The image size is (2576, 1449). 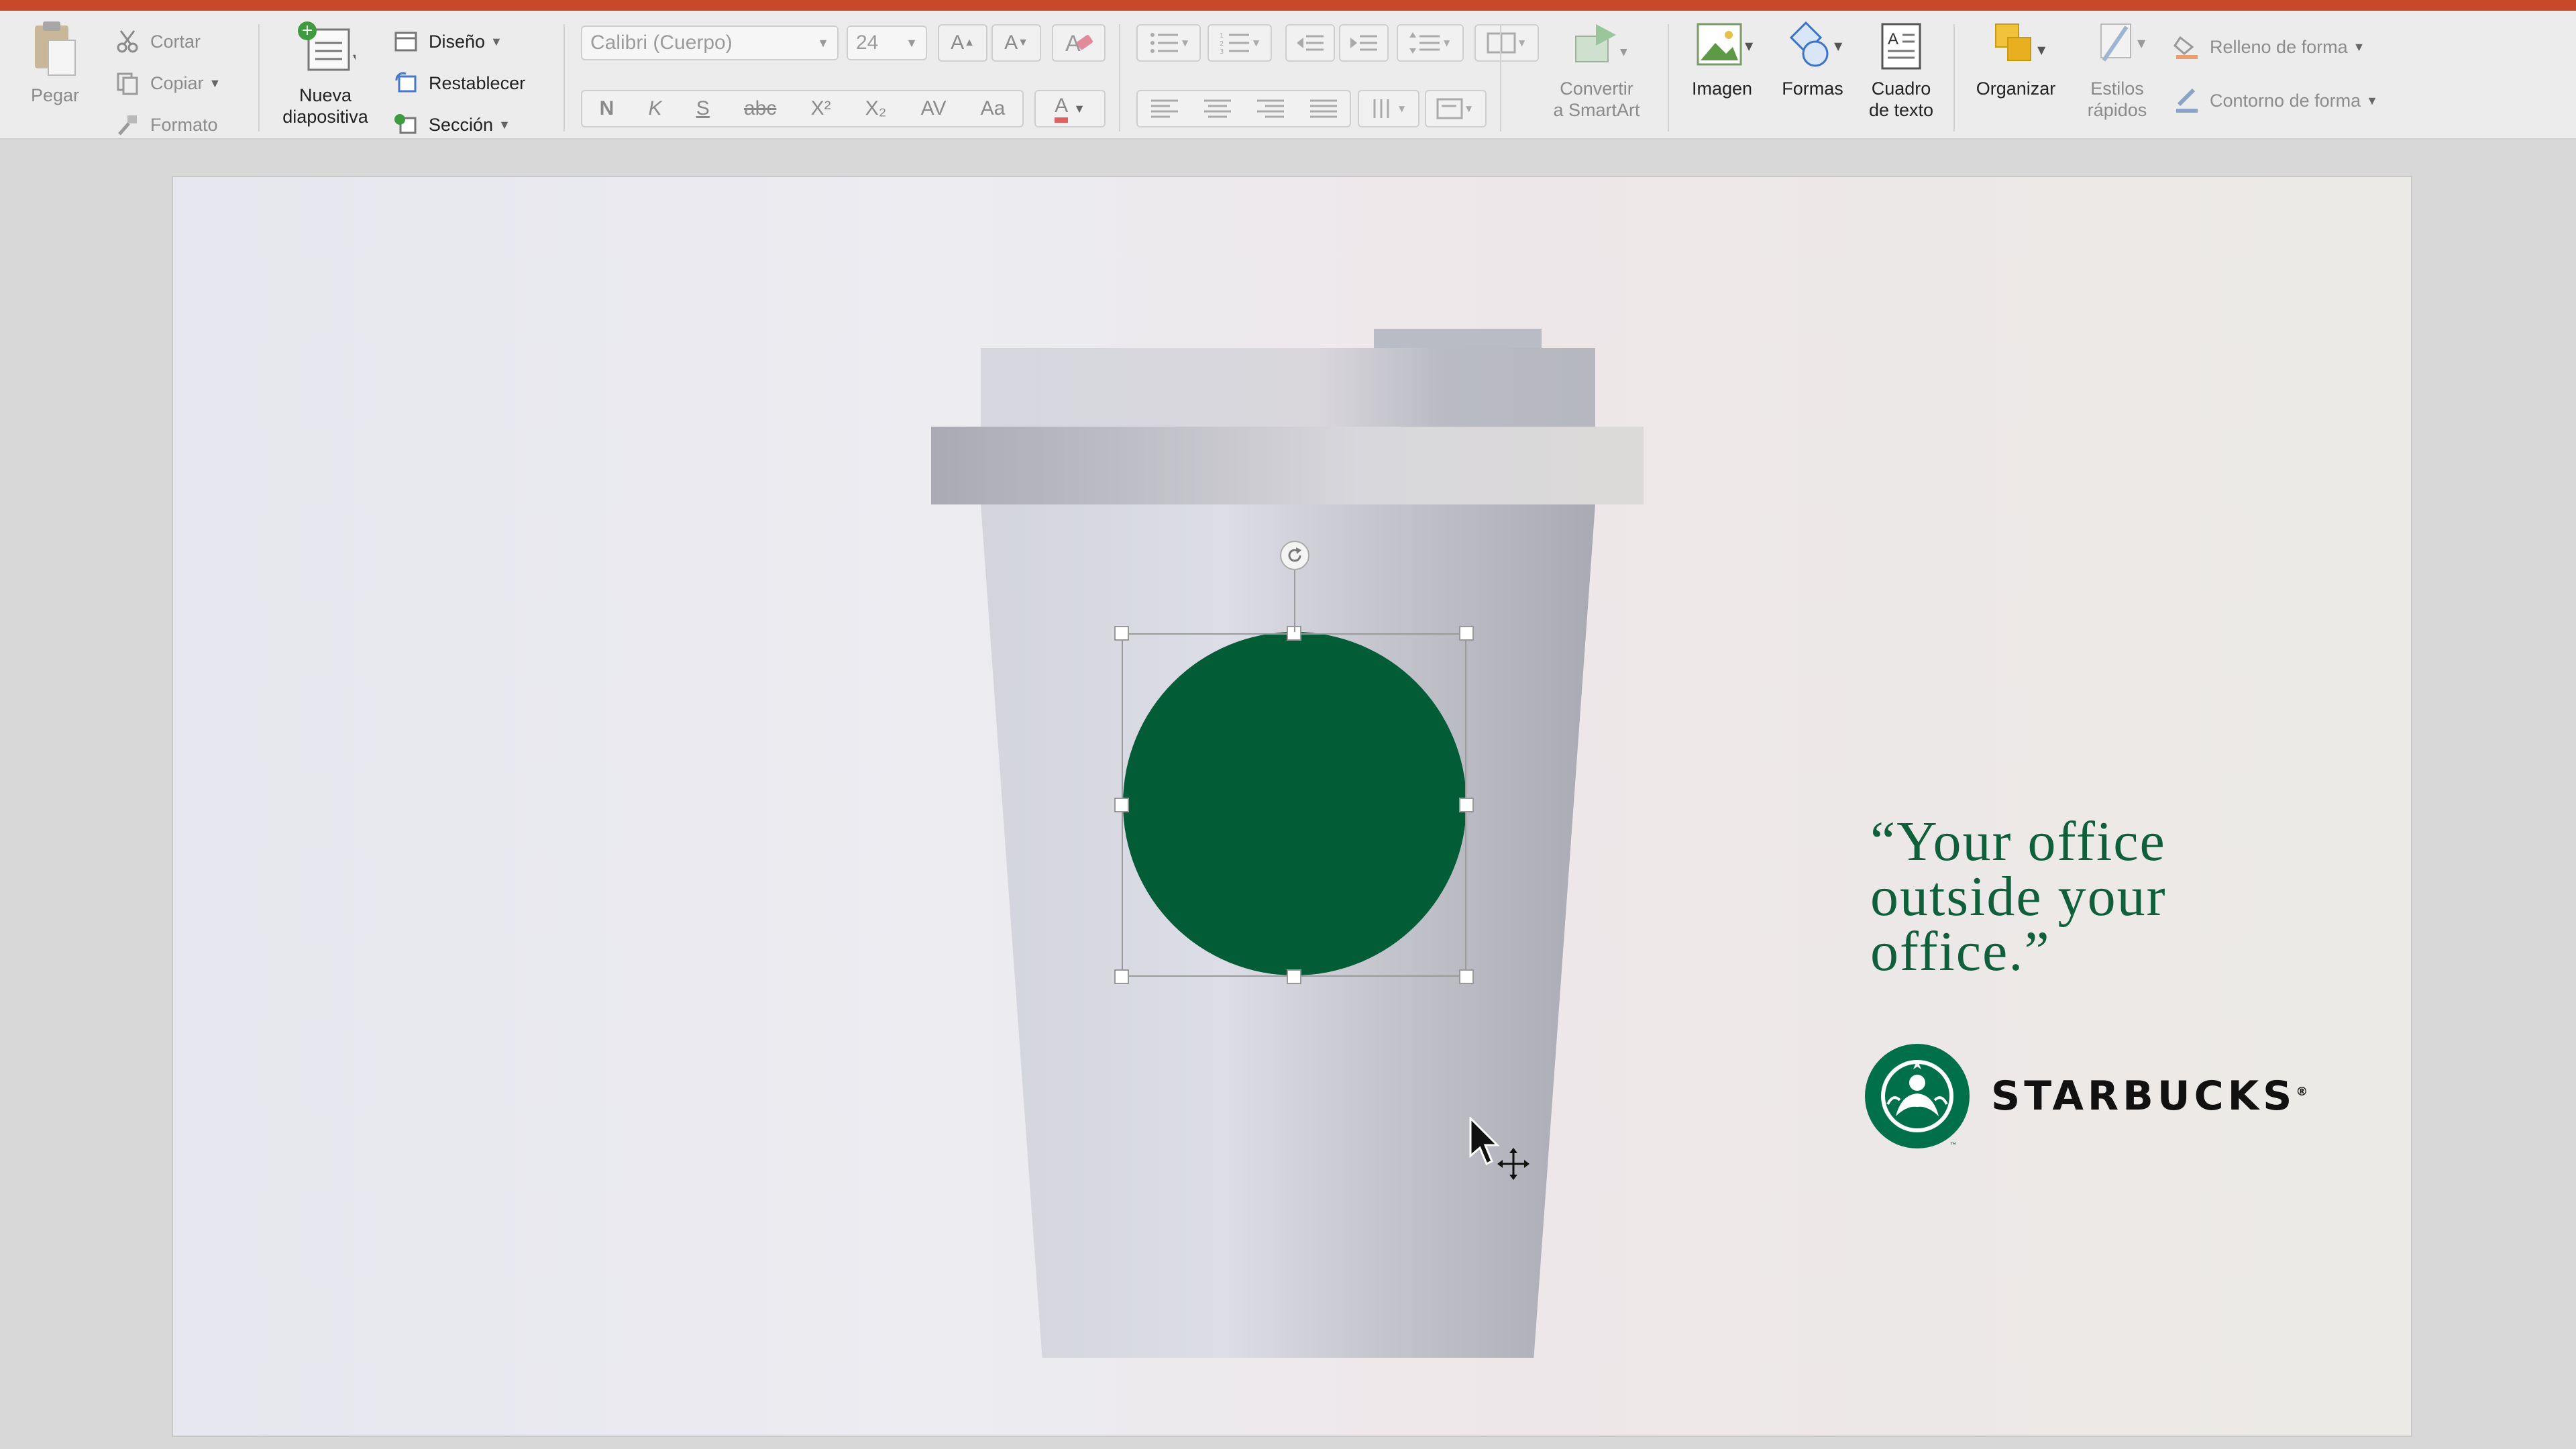 I want to click on quick-styles-button: ▼ Estilos rápidos, so click(x=2117, y=70).